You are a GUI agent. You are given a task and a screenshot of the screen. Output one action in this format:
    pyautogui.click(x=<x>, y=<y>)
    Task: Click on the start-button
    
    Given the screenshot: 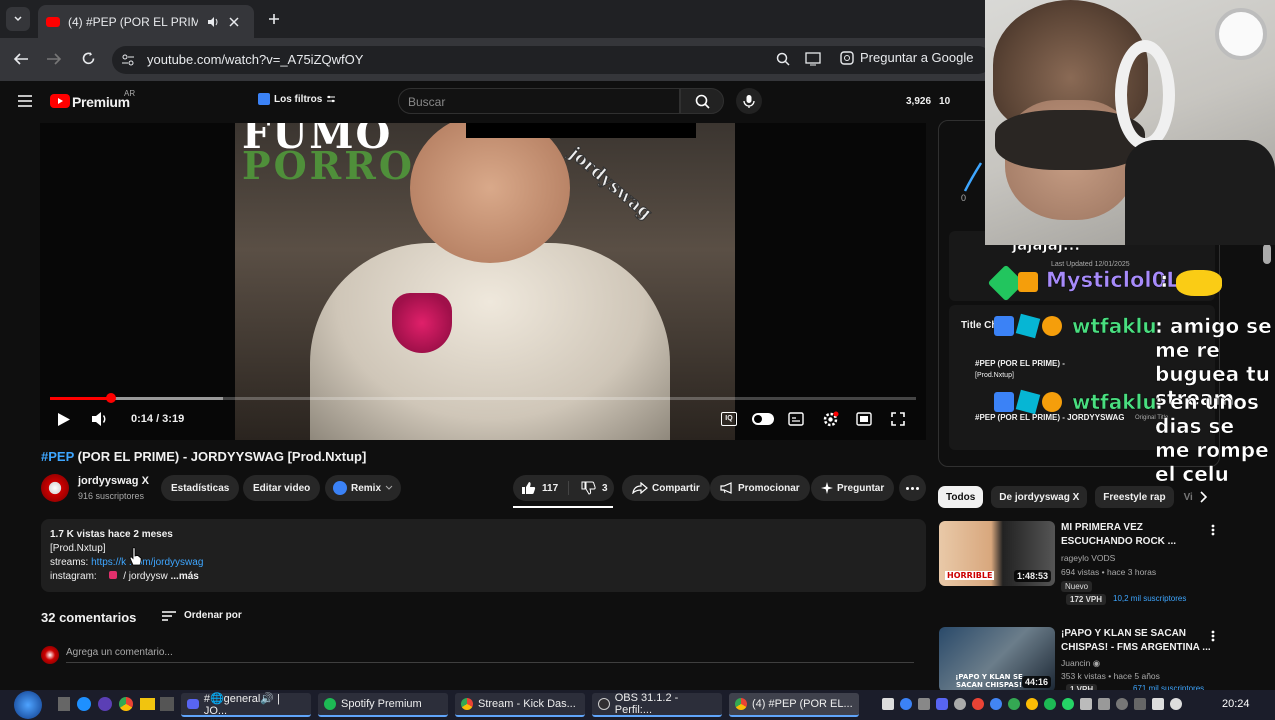 What is the action you would take?
    pyautogui.click(x=28, y=705)
    